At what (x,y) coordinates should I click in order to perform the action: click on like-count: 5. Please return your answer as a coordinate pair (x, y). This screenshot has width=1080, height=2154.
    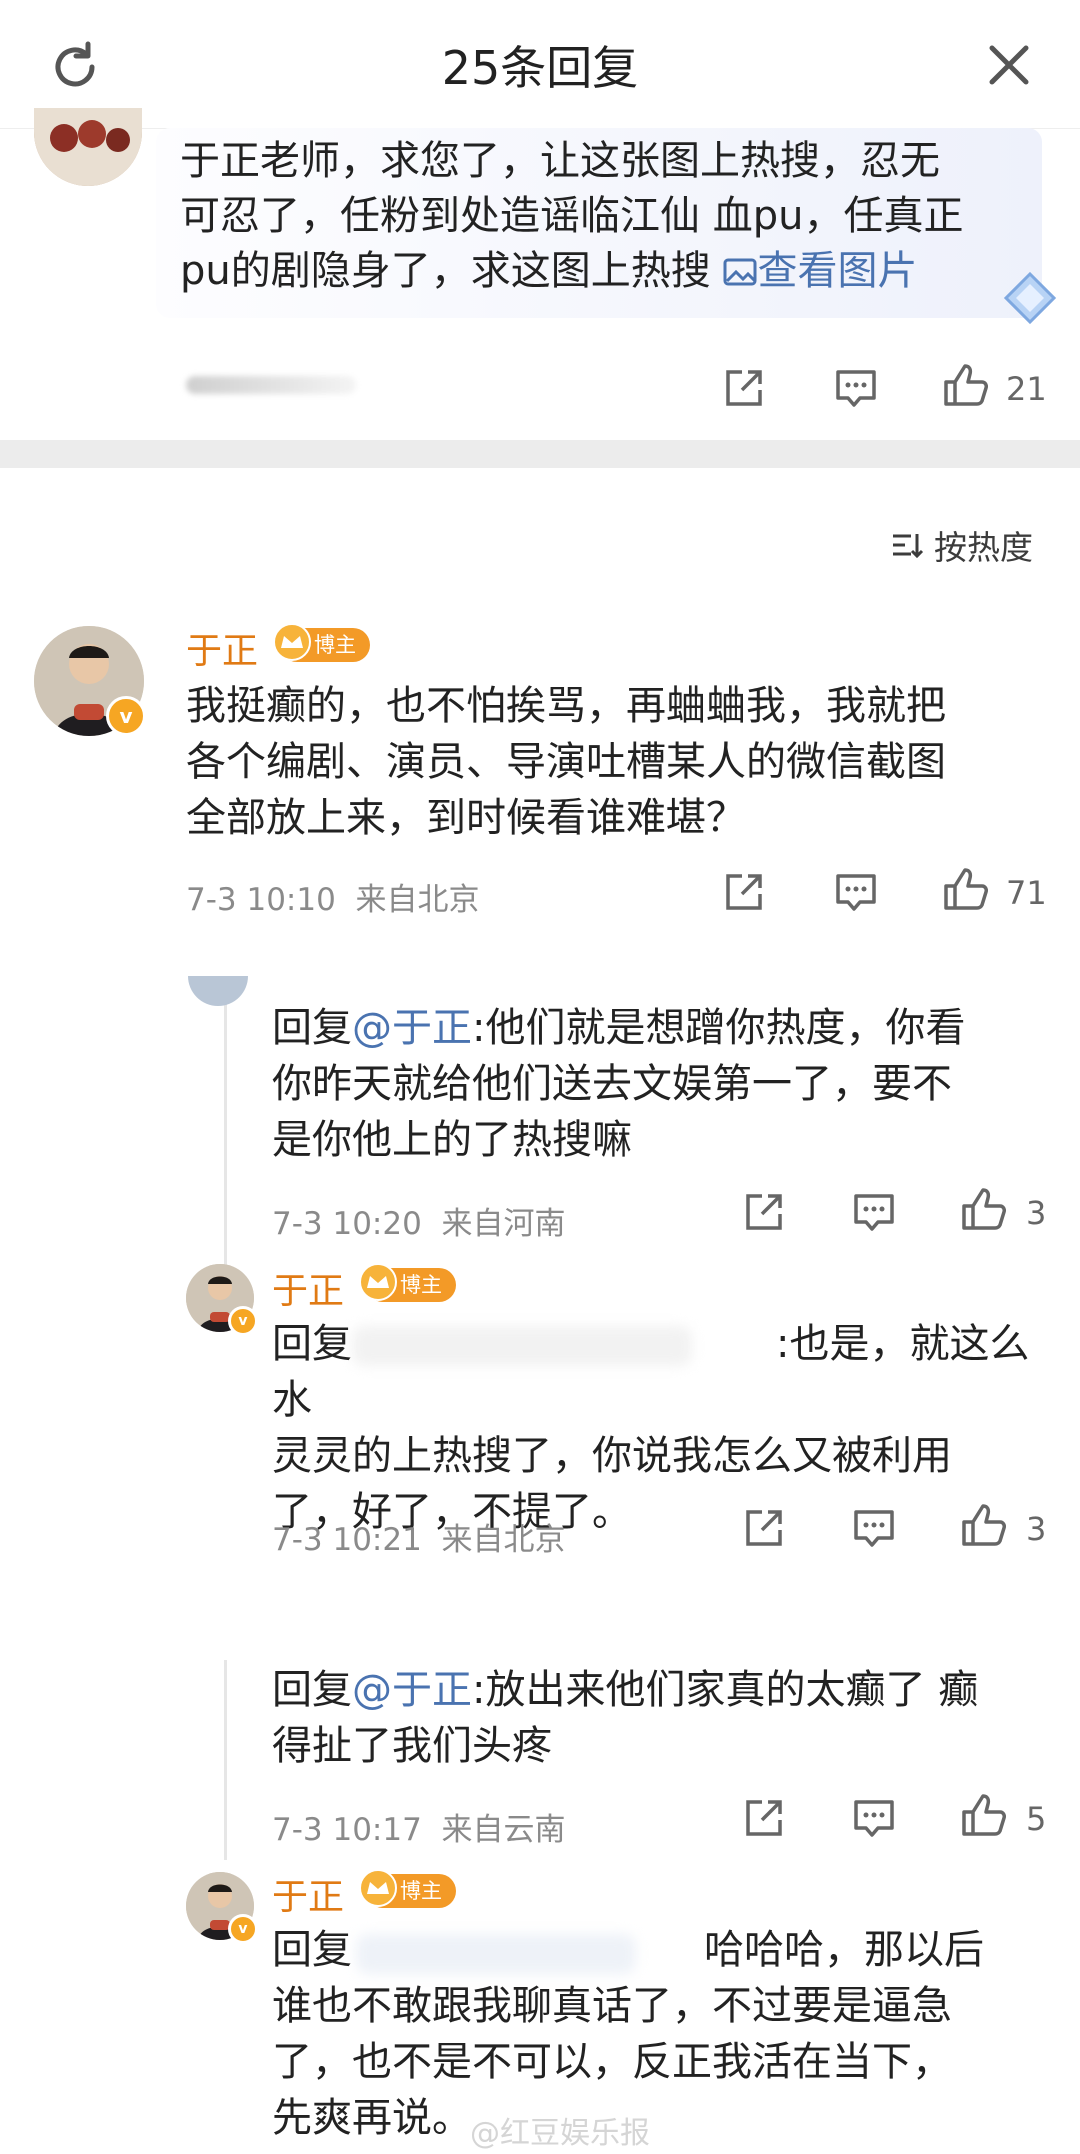
    Looking at the image, I should click on (1036, 1819).